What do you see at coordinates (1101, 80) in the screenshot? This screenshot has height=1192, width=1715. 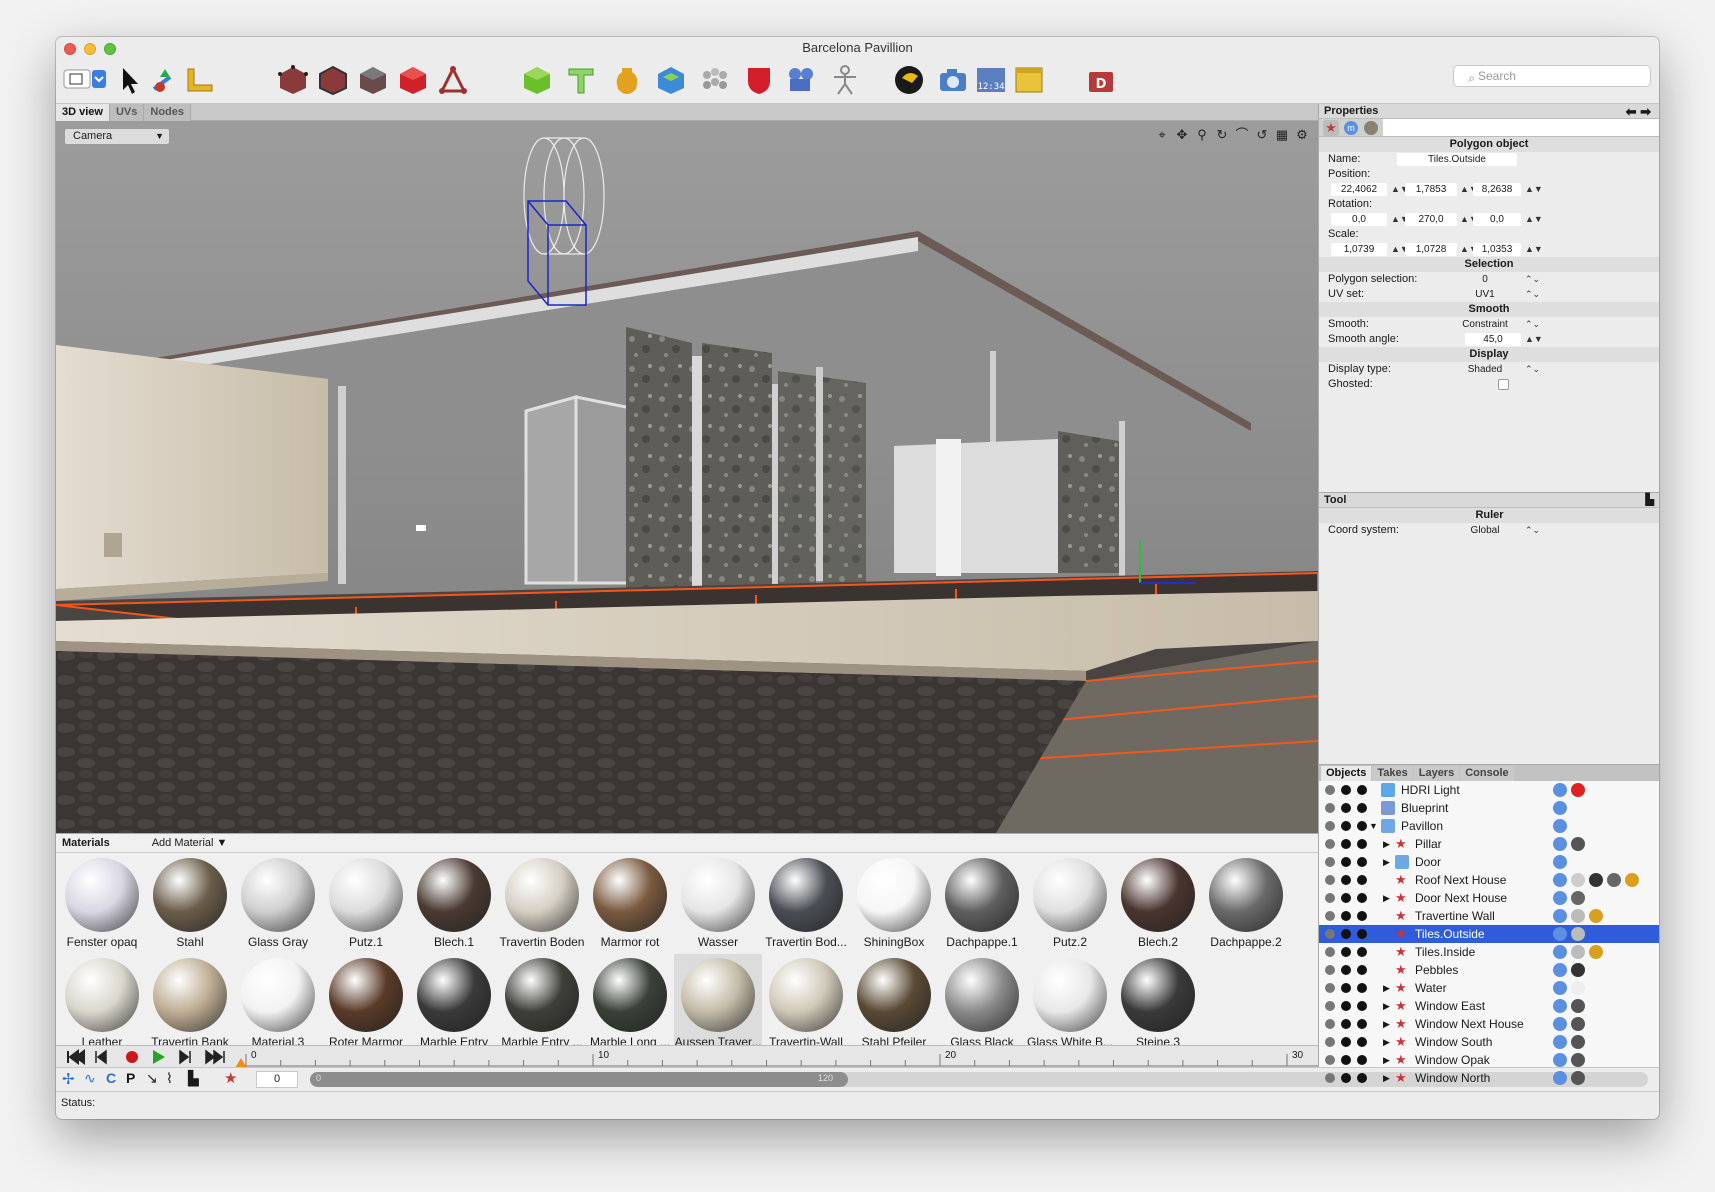 I see `plugin-icon: D` at bounding box center [1101, 80].